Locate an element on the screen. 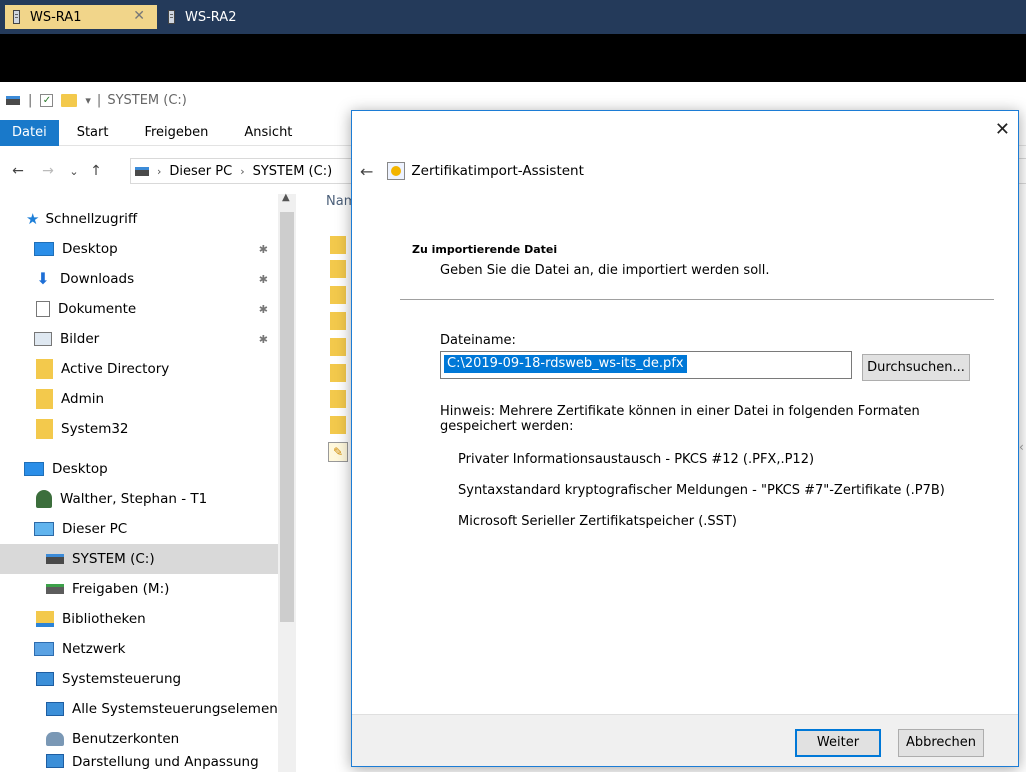  session-tab-bar: WS-RA1 ✕ WS-RA2 is located at coordinates (513, 17).